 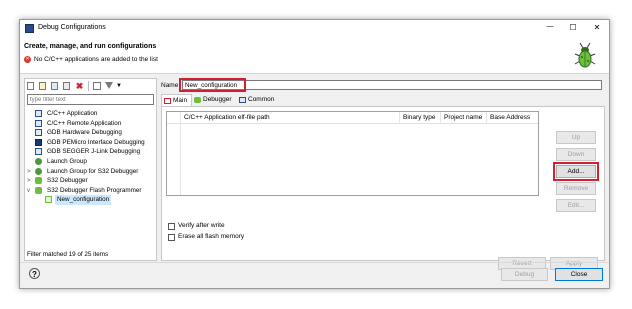 What do you see at coordinates (66, 86) in the screenshot?
I see `duplicate-icon` at bounding box center [66, 86].